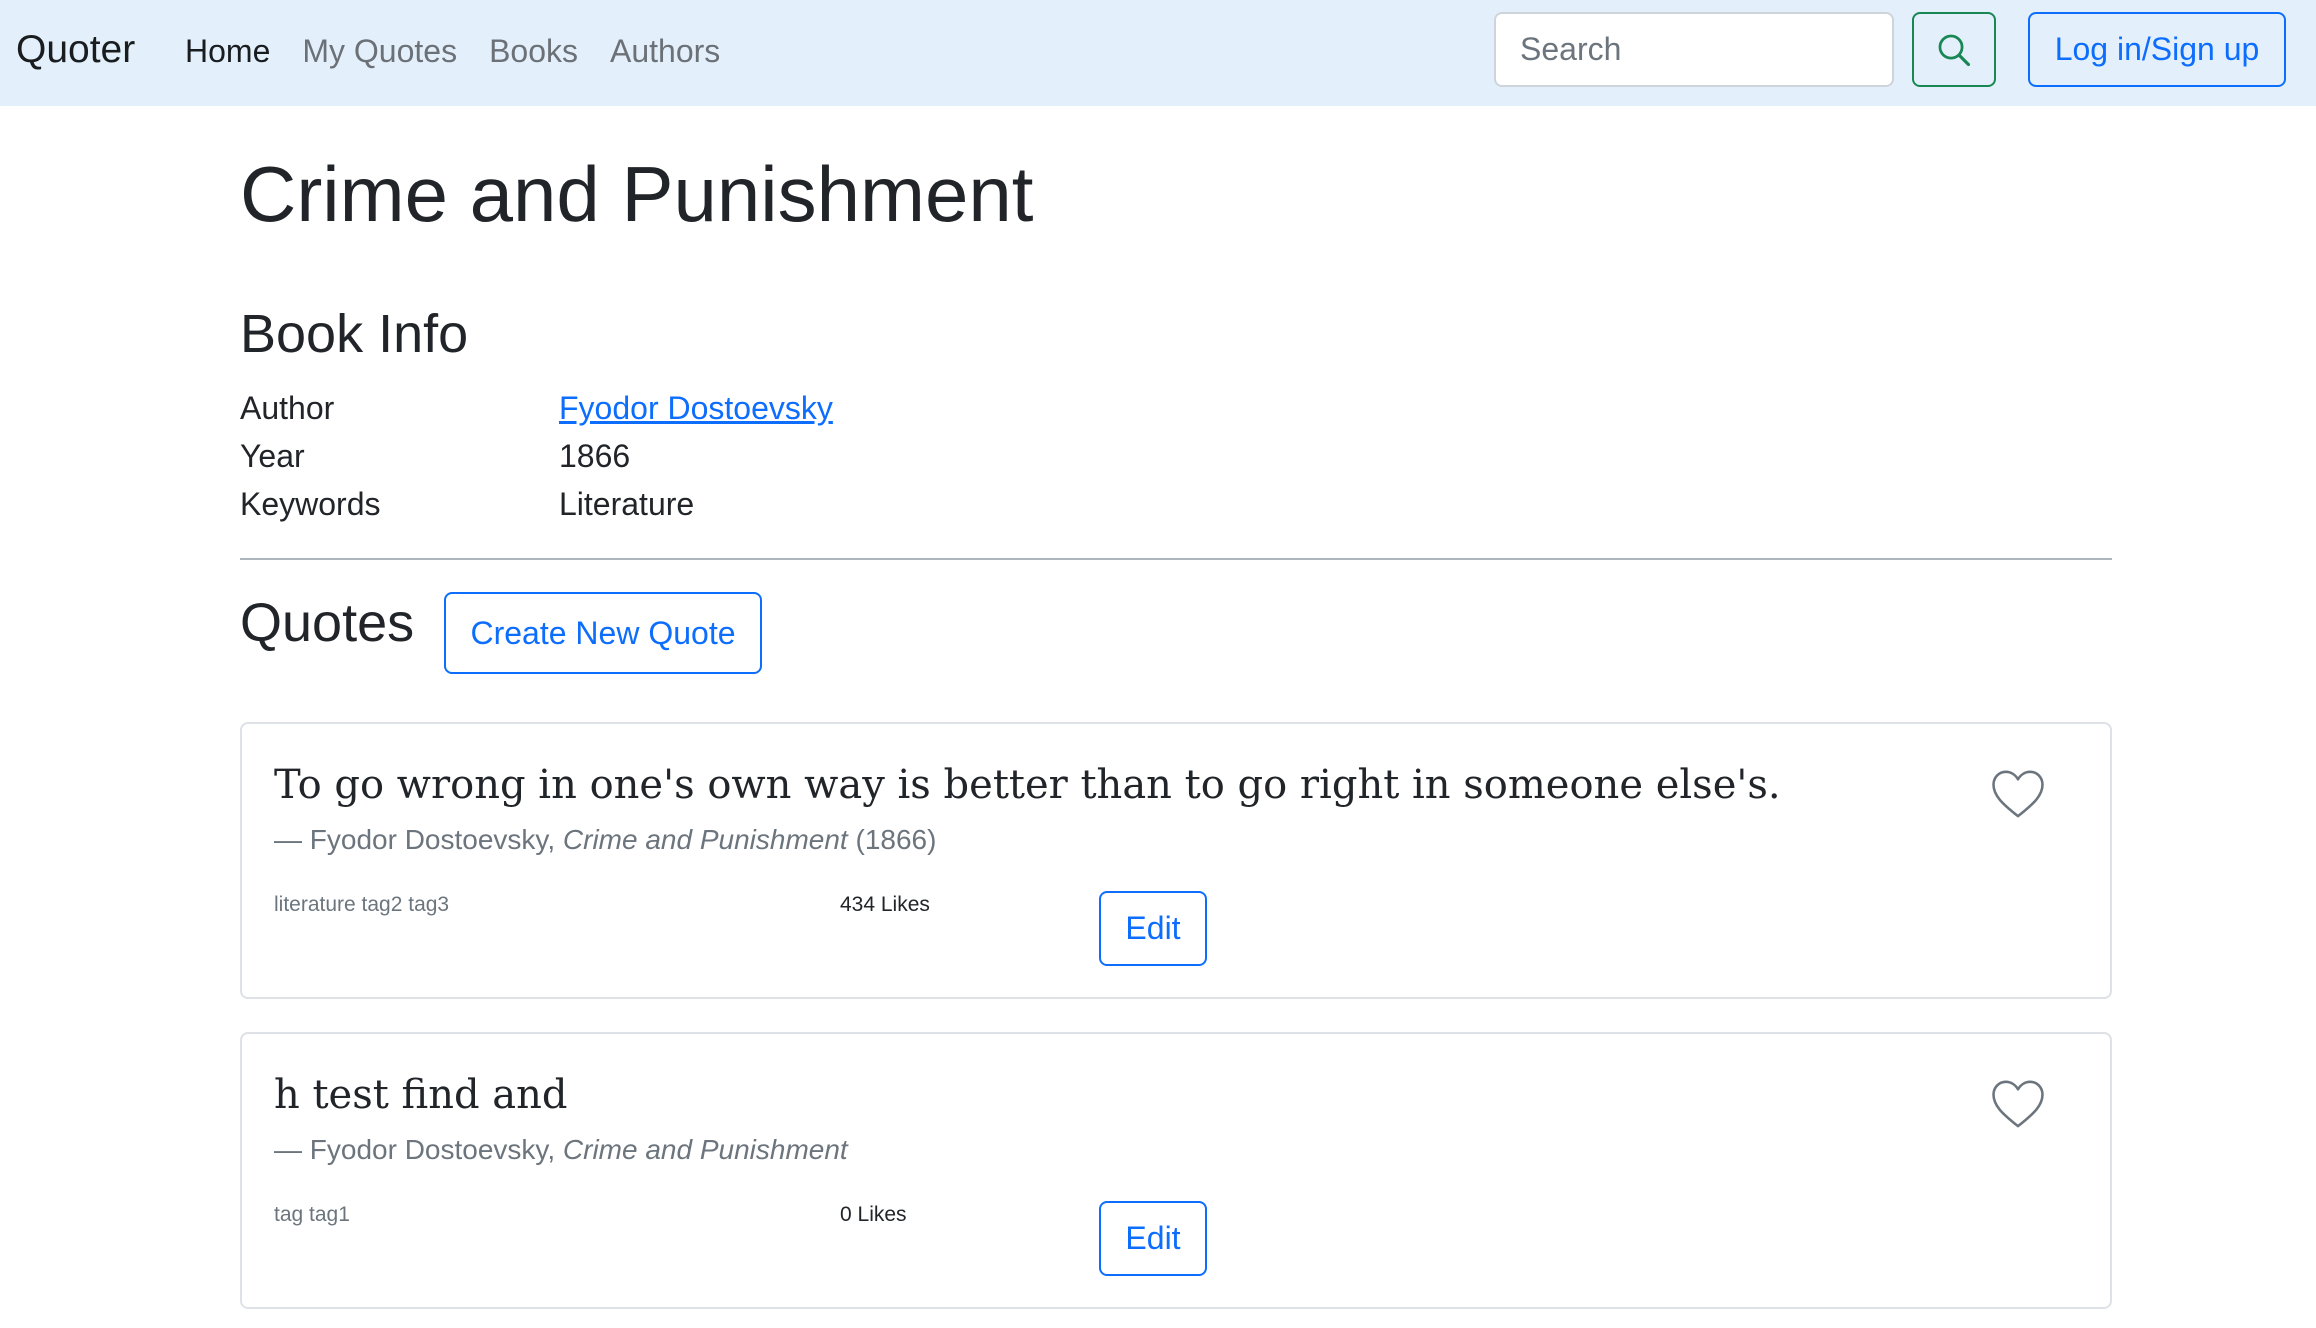  Describe the element at coordinates (327, 623) in the screenshot. I see `quotes-heading: Quotes` at that location.